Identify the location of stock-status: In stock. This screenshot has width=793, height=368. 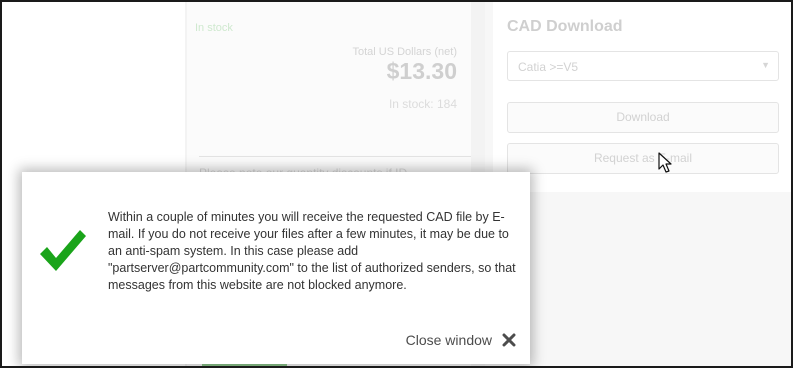
(214, 28).